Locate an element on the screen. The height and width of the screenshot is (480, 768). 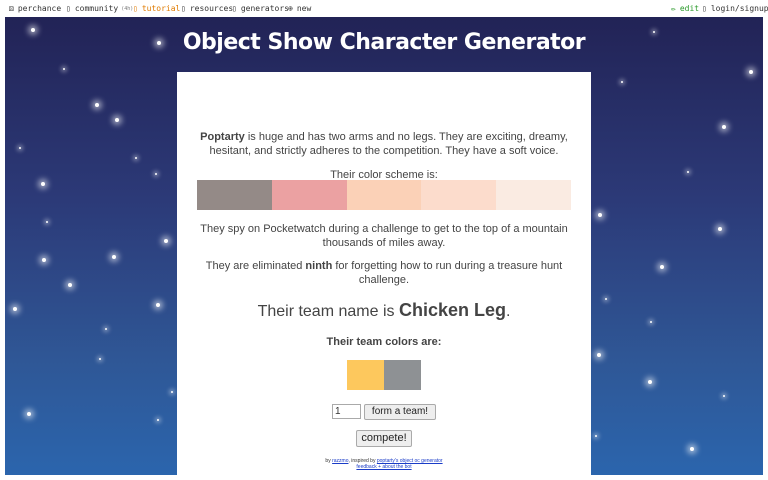
team-name-suffix: . is located at coordinates (508, 311).